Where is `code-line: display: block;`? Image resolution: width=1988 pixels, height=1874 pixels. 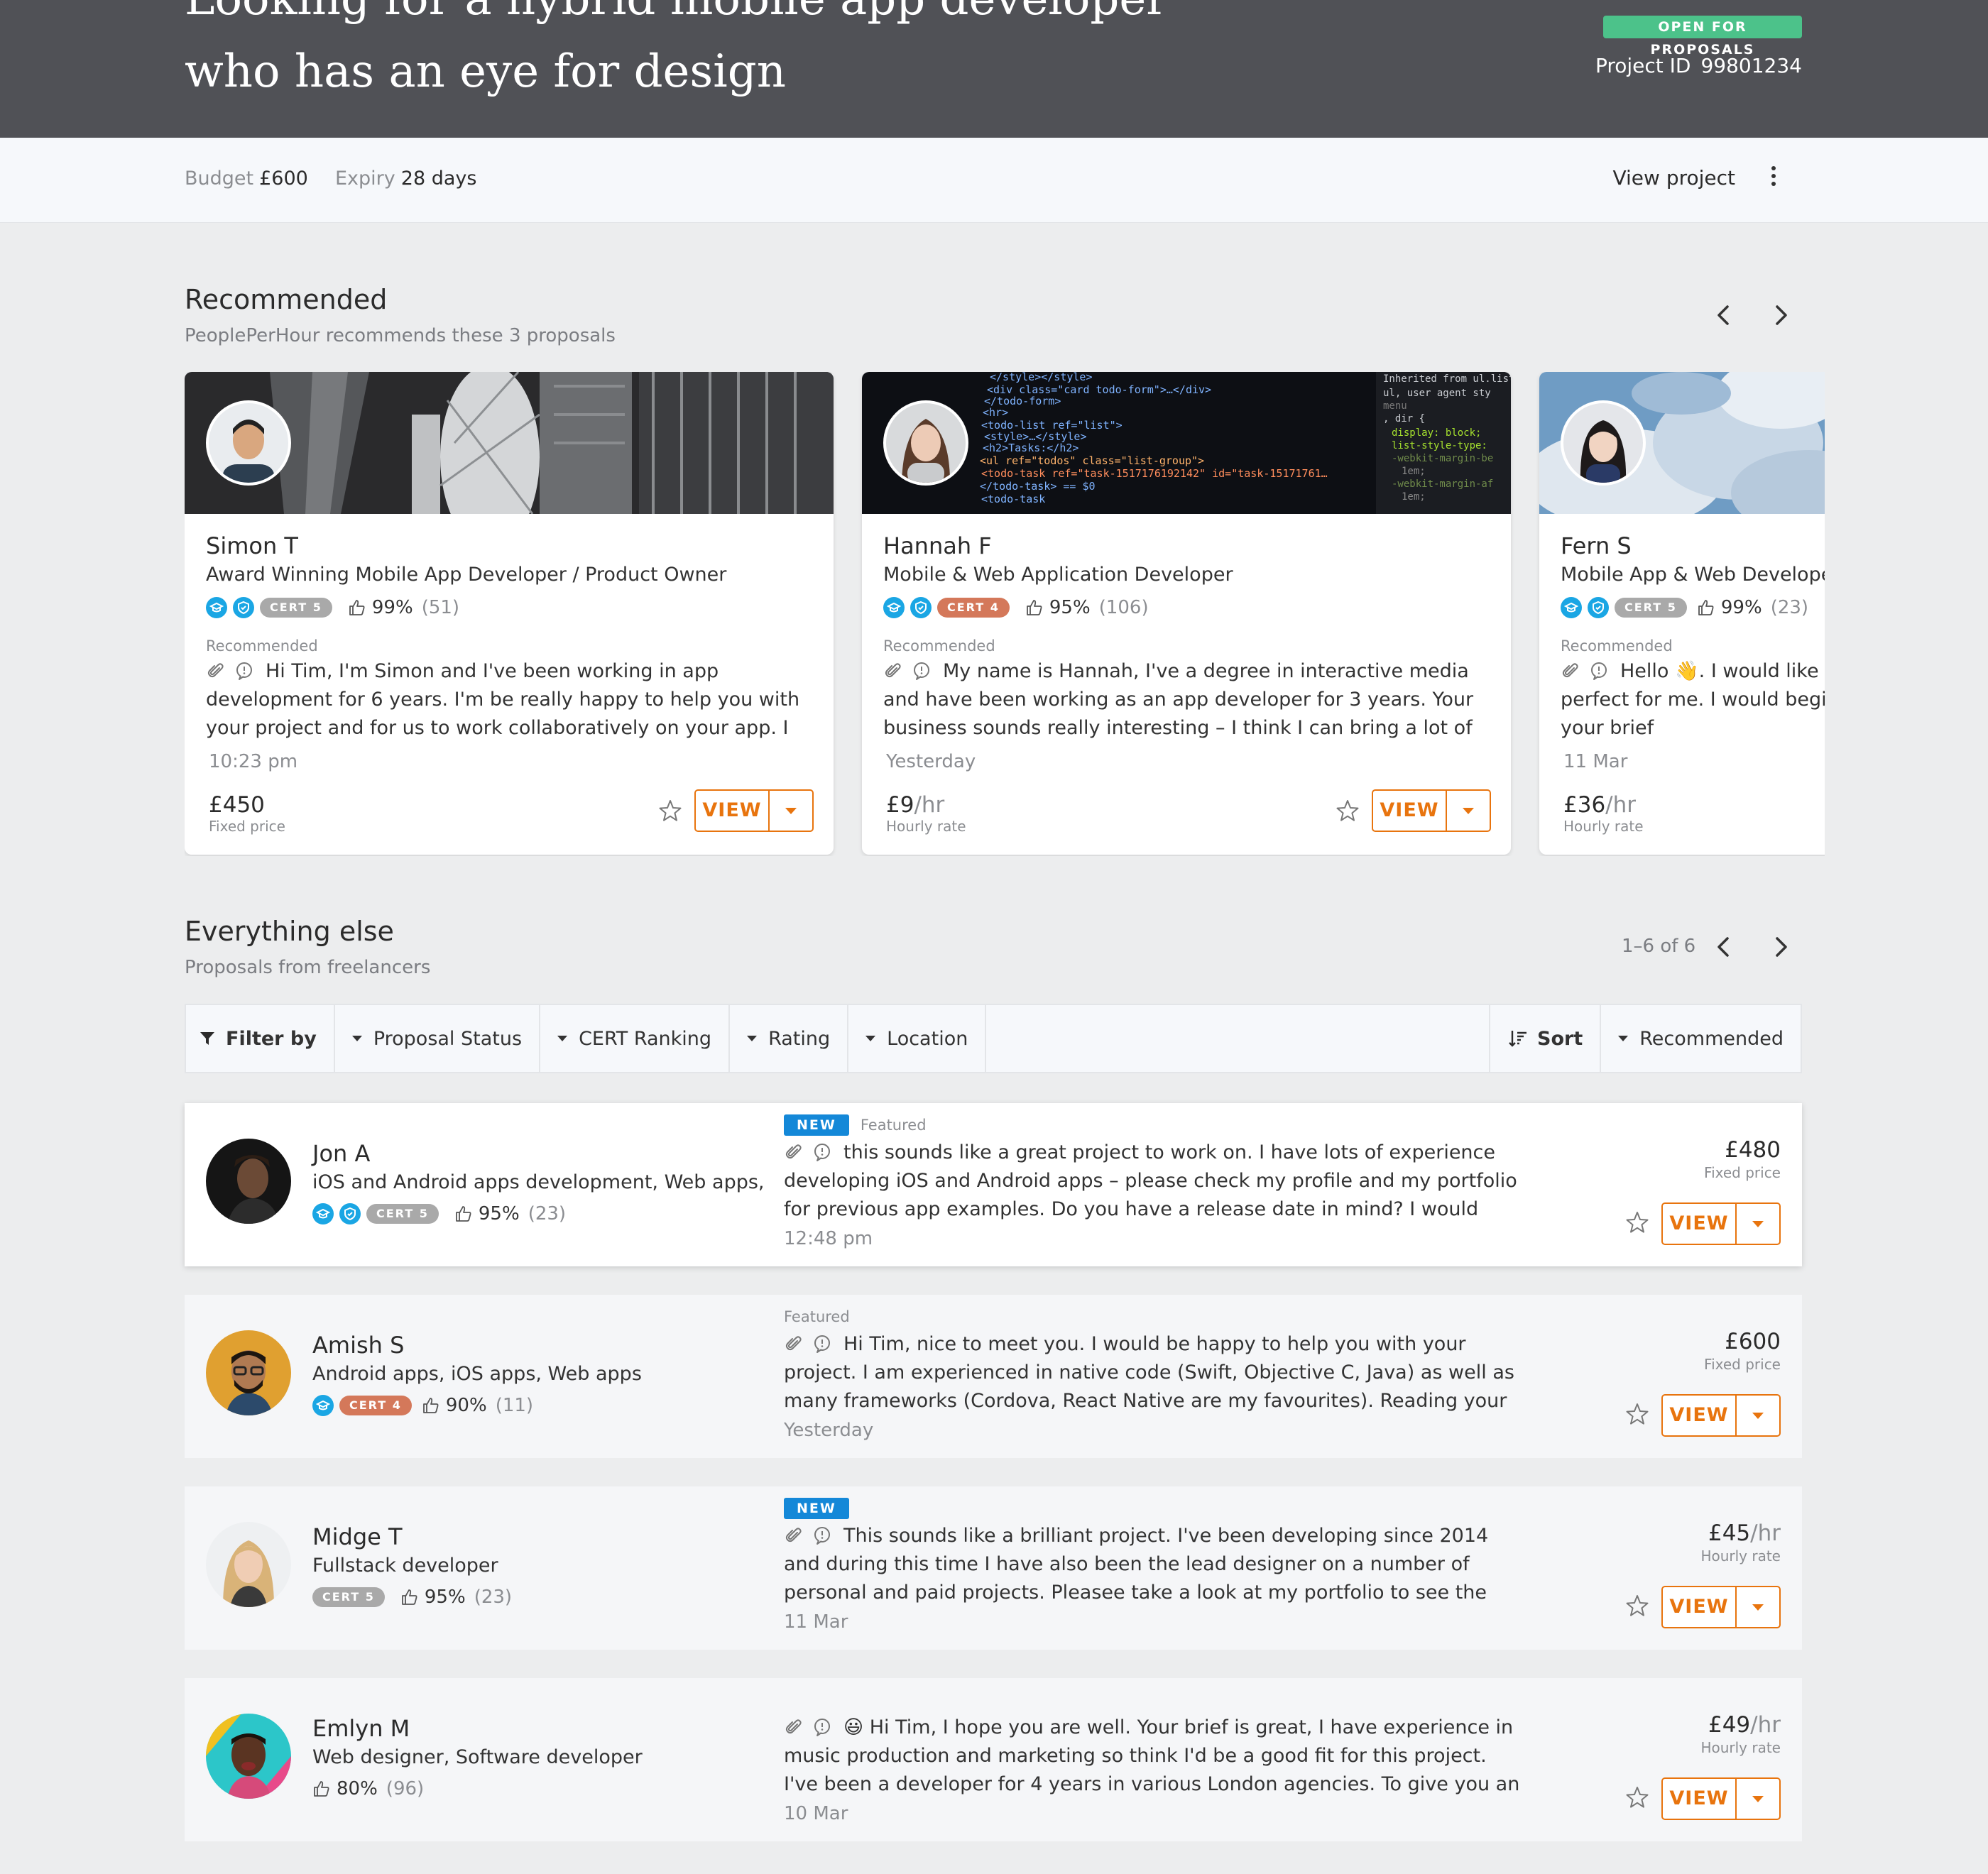 code-line: display: block; is located at coordinates (1436, 433).